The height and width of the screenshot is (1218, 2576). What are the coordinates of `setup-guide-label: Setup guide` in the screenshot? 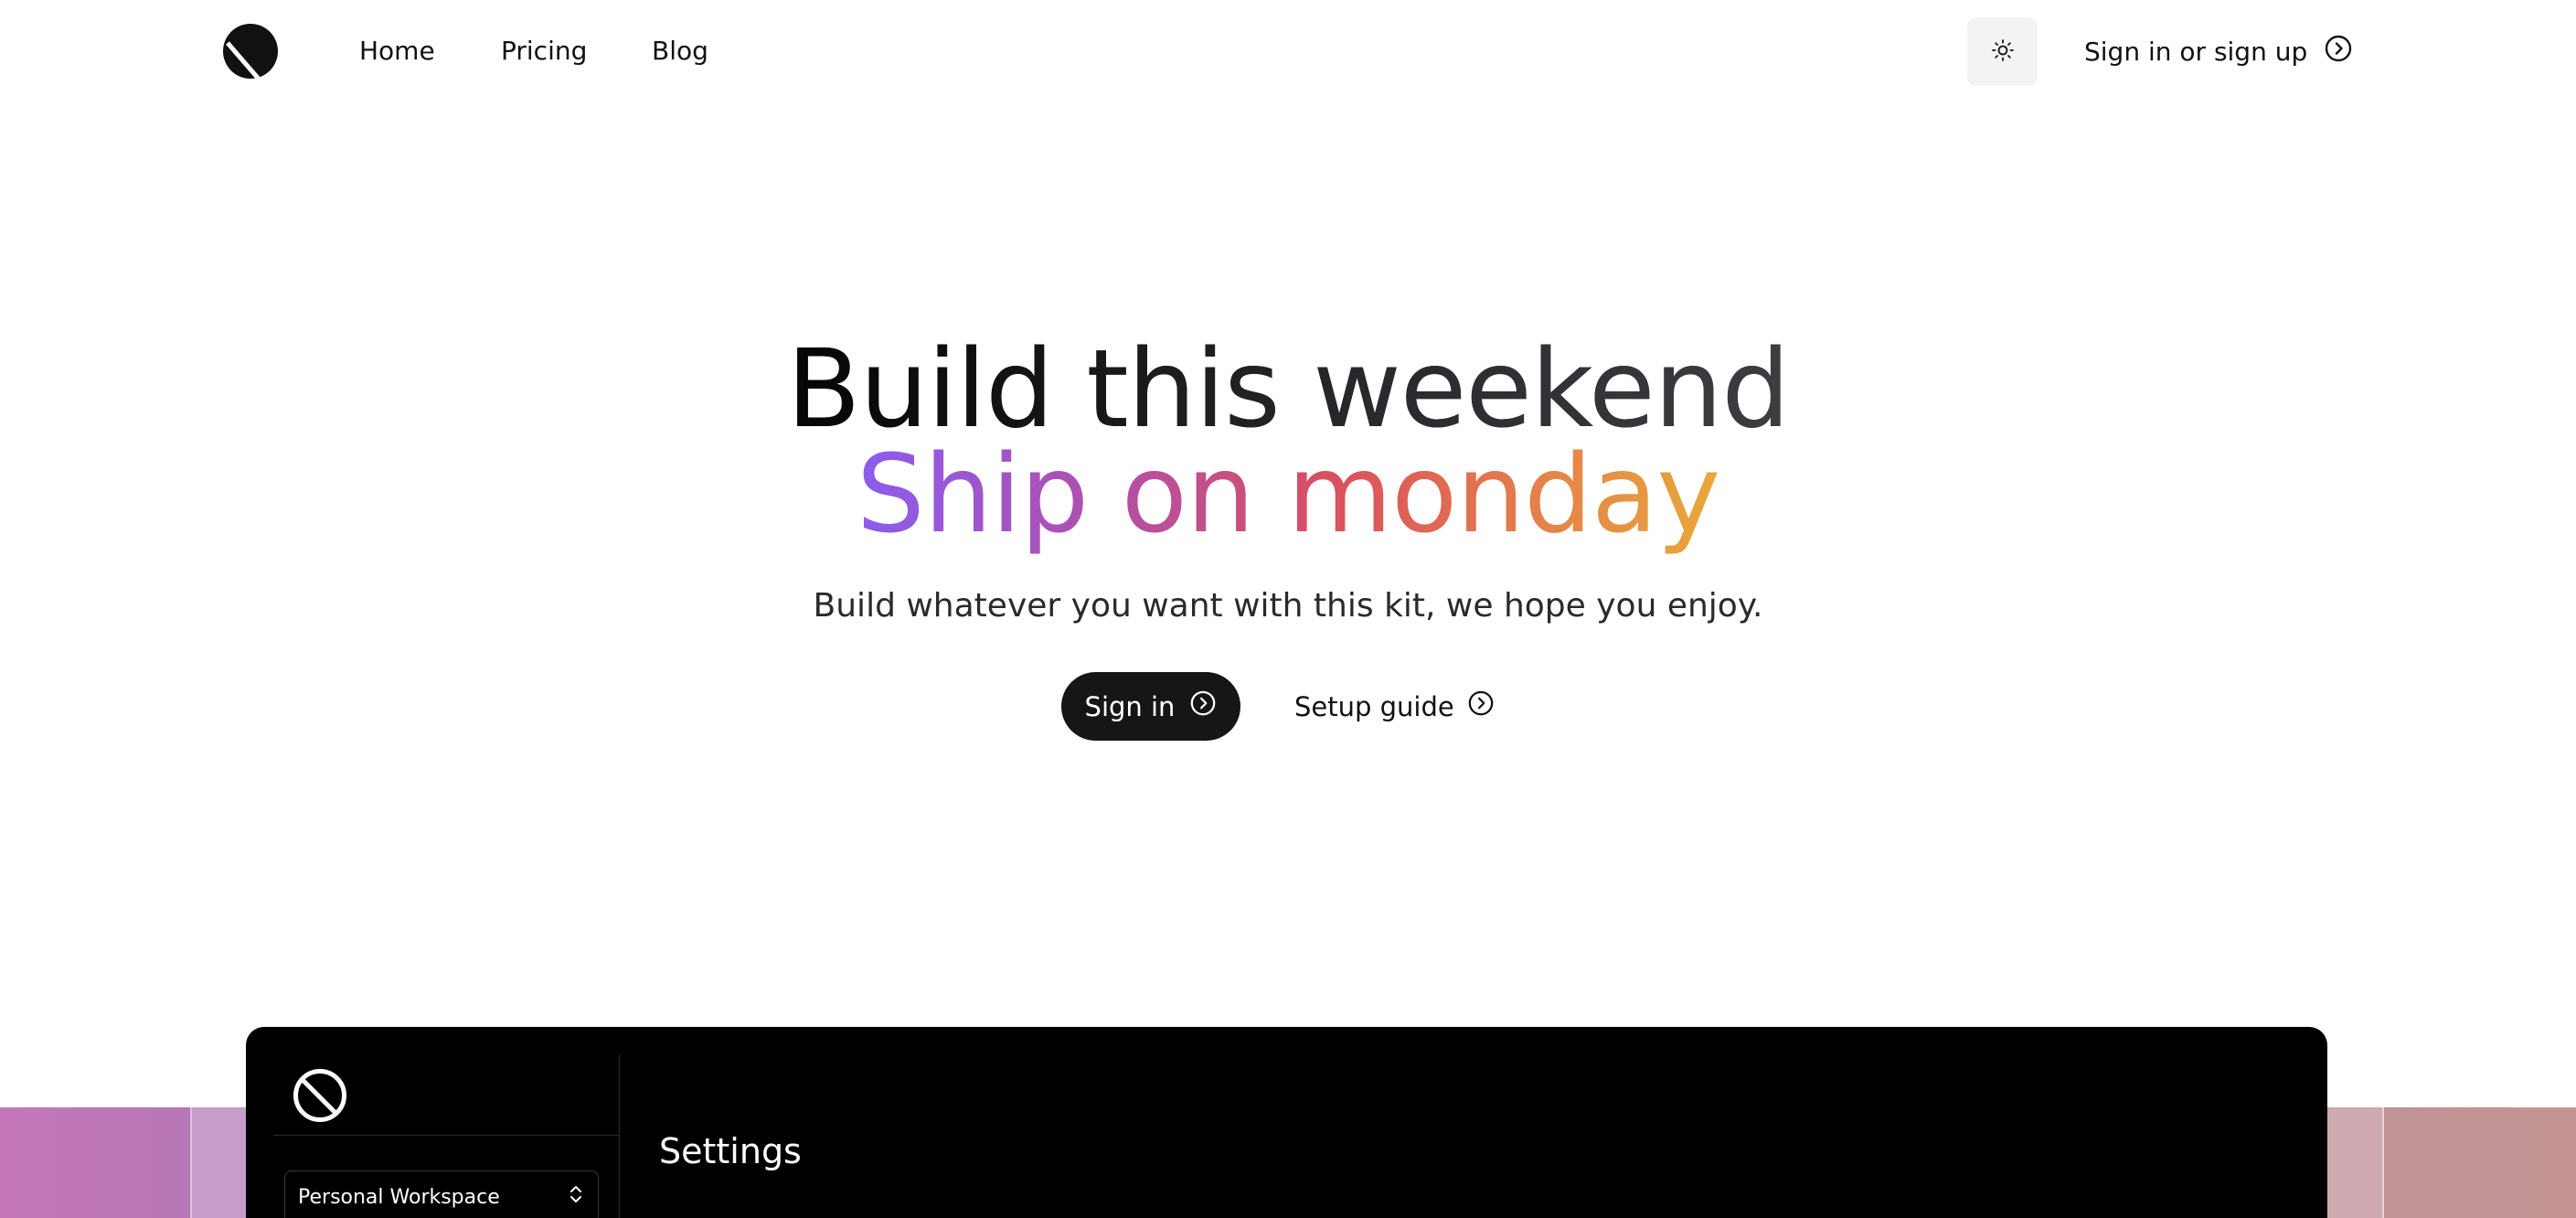 It's located at (1374, 706).